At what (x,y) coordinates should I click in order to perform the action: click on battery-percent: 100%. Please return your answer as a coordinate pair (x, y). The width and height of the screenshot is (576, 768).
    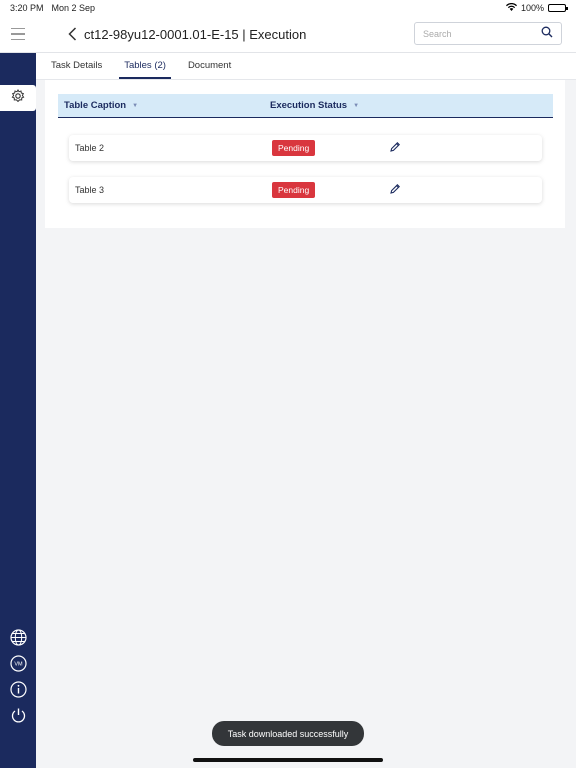
    Looking at the image, I should click on (532, 8).